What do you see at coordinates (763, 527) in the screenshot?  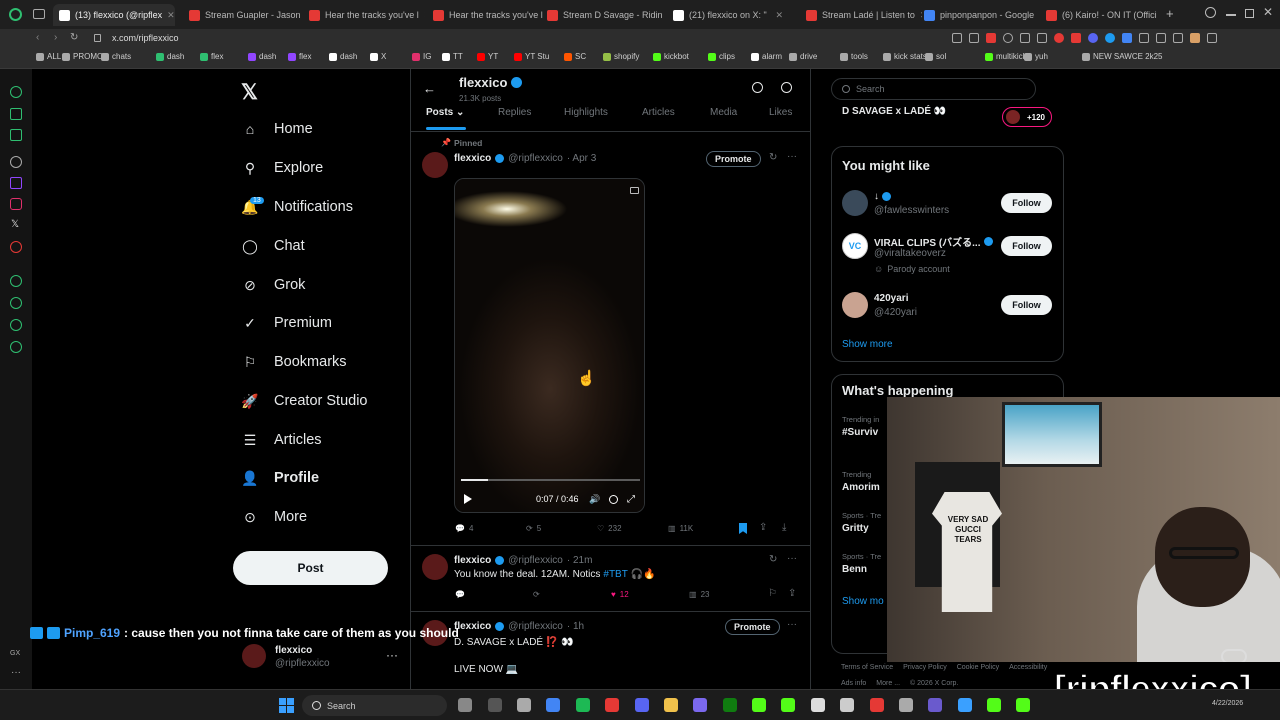 I see `share-icon: ⇪` at bounding box center [763, 527].